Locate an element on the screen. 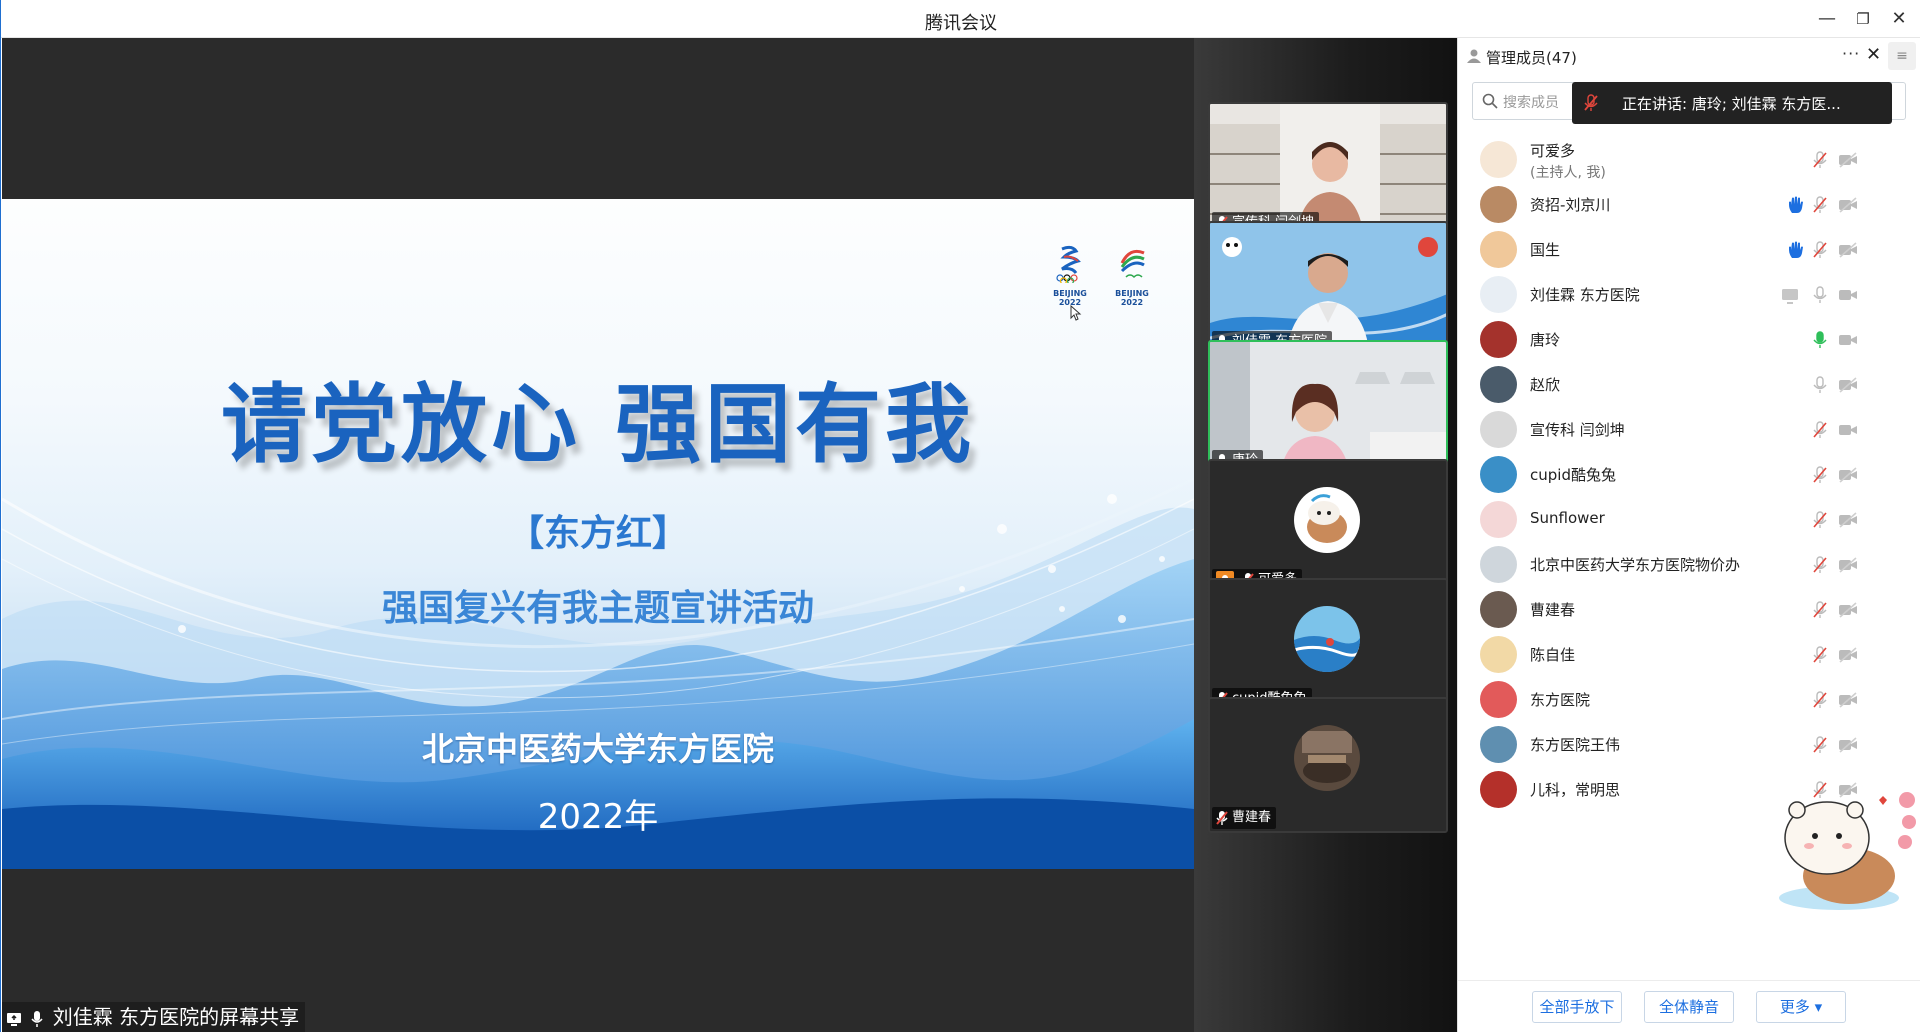 The width and height of the screenshot is (1920, 1032). video-tile-nameplate: 曹建春 is located at coordinates (1244, 818).